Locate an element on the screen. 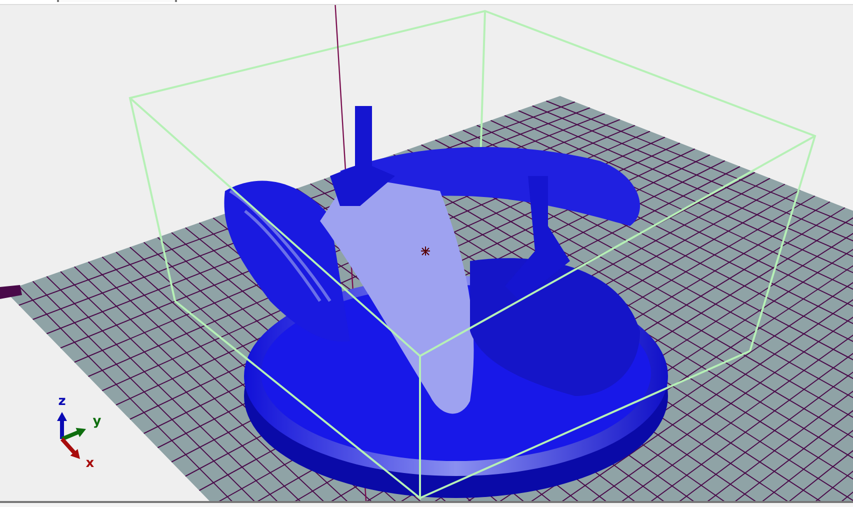 Image resolution: width=853 pixels, height=507 pixels. axis-label: z is located at coordinates (62, 401).